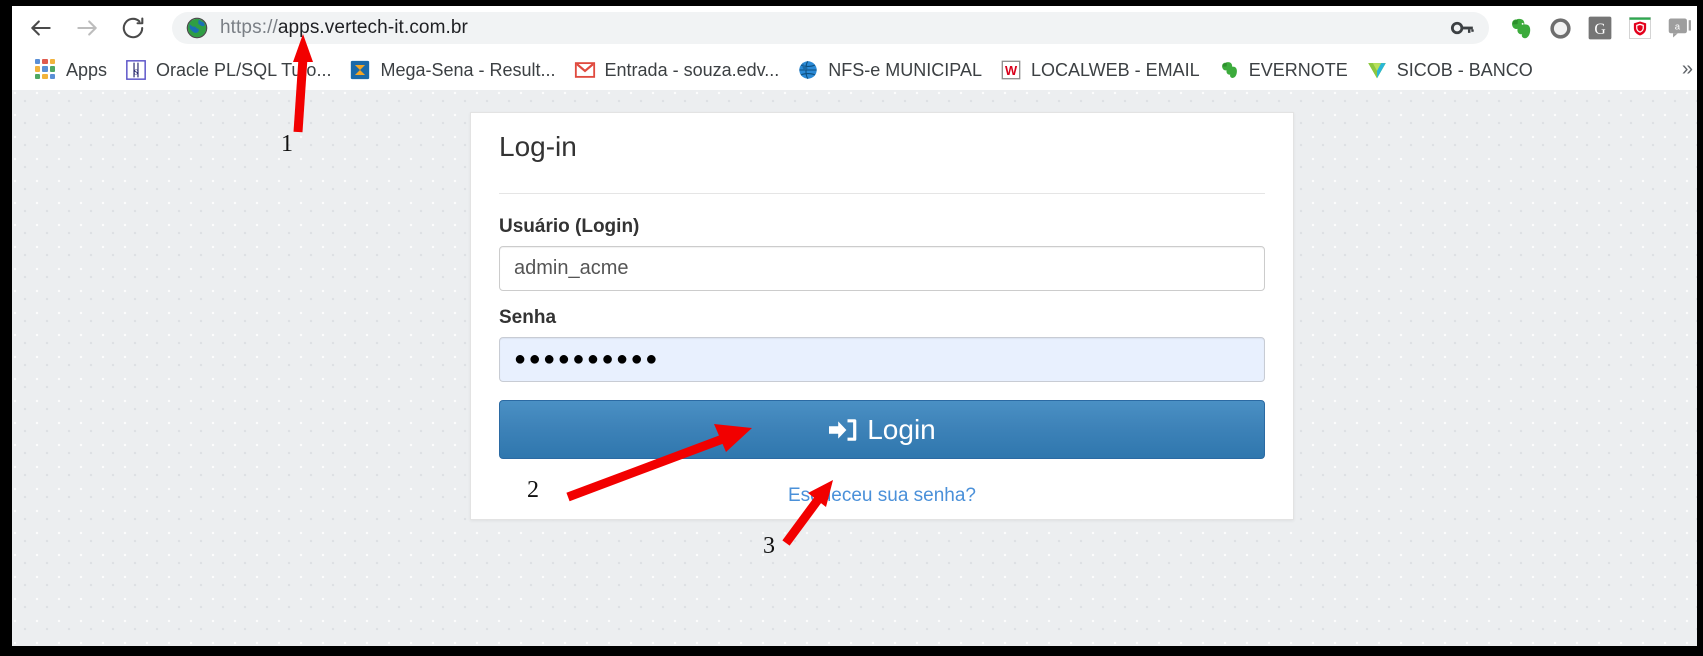 This screenshot has height=656, width=1703. Describe the element at coordinates (287, 144) in the screenshot. I see `annotation-number-1: 1` at that location.